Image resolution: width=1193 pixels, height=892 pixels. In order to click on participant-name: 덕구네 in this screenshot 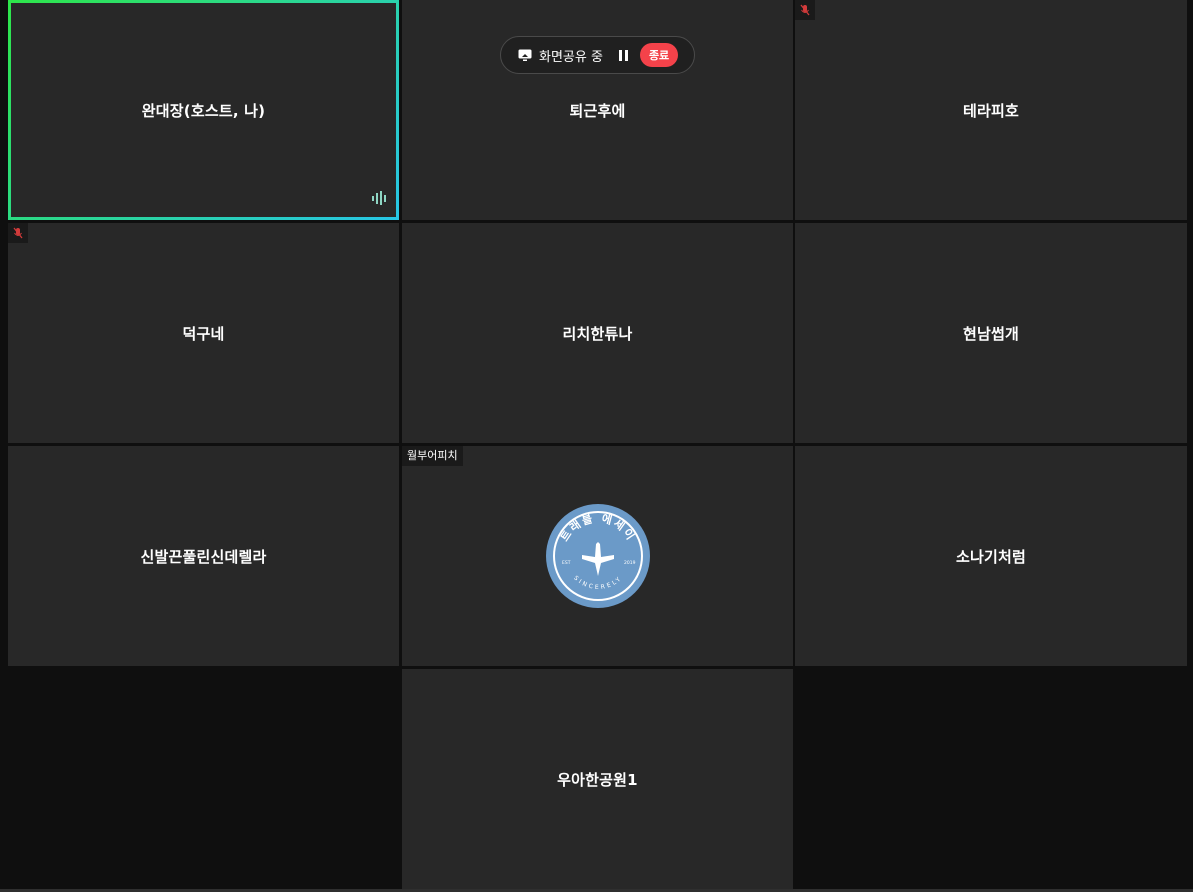, I will do `click(203, 333)`.